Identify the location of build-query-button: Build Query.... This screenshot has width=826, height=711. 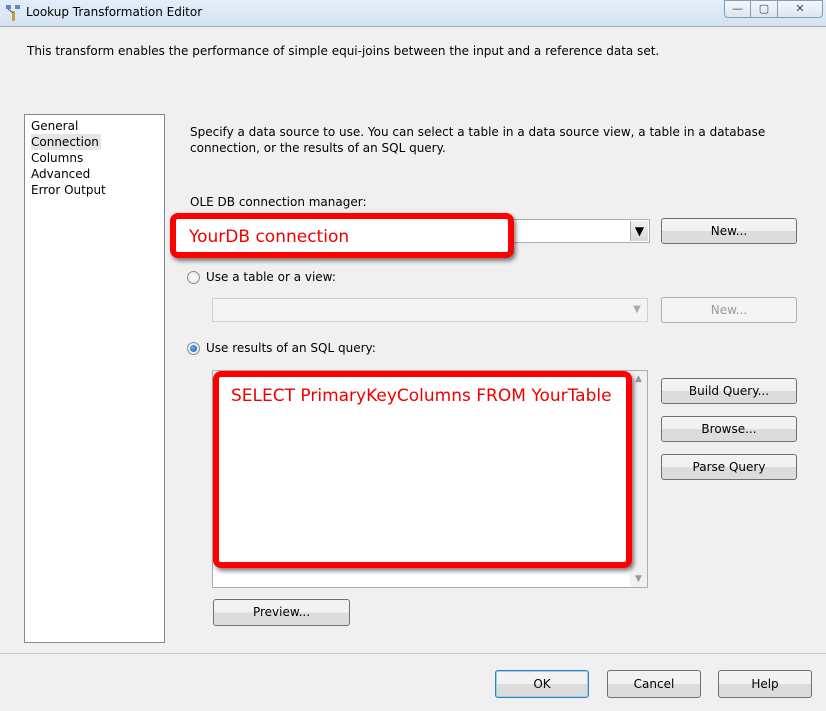
(729, 391).